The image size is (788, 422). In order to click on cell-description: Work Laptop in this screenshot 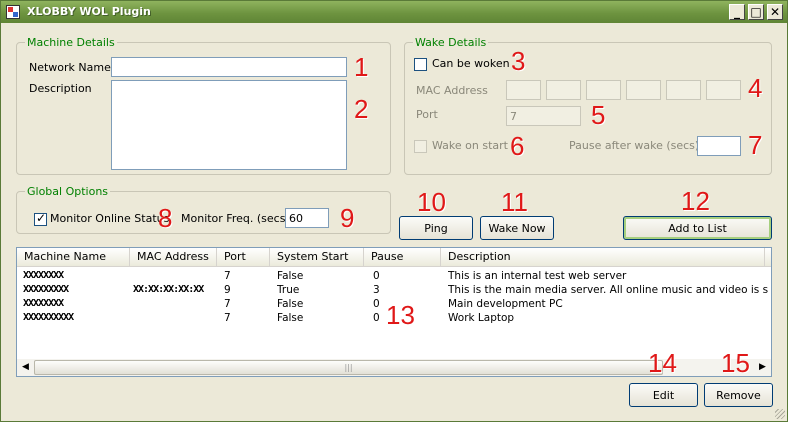, I will do `click(481, 318)`.